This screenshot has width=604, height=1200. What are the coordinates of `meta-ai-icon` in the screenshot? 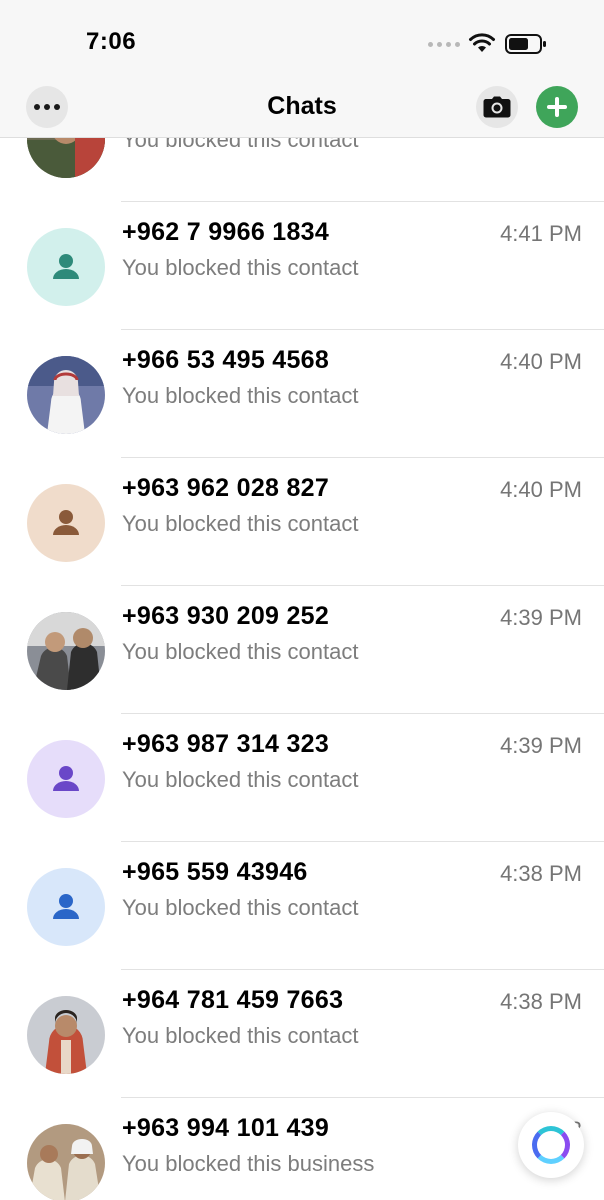 It's located at (551, 1145).